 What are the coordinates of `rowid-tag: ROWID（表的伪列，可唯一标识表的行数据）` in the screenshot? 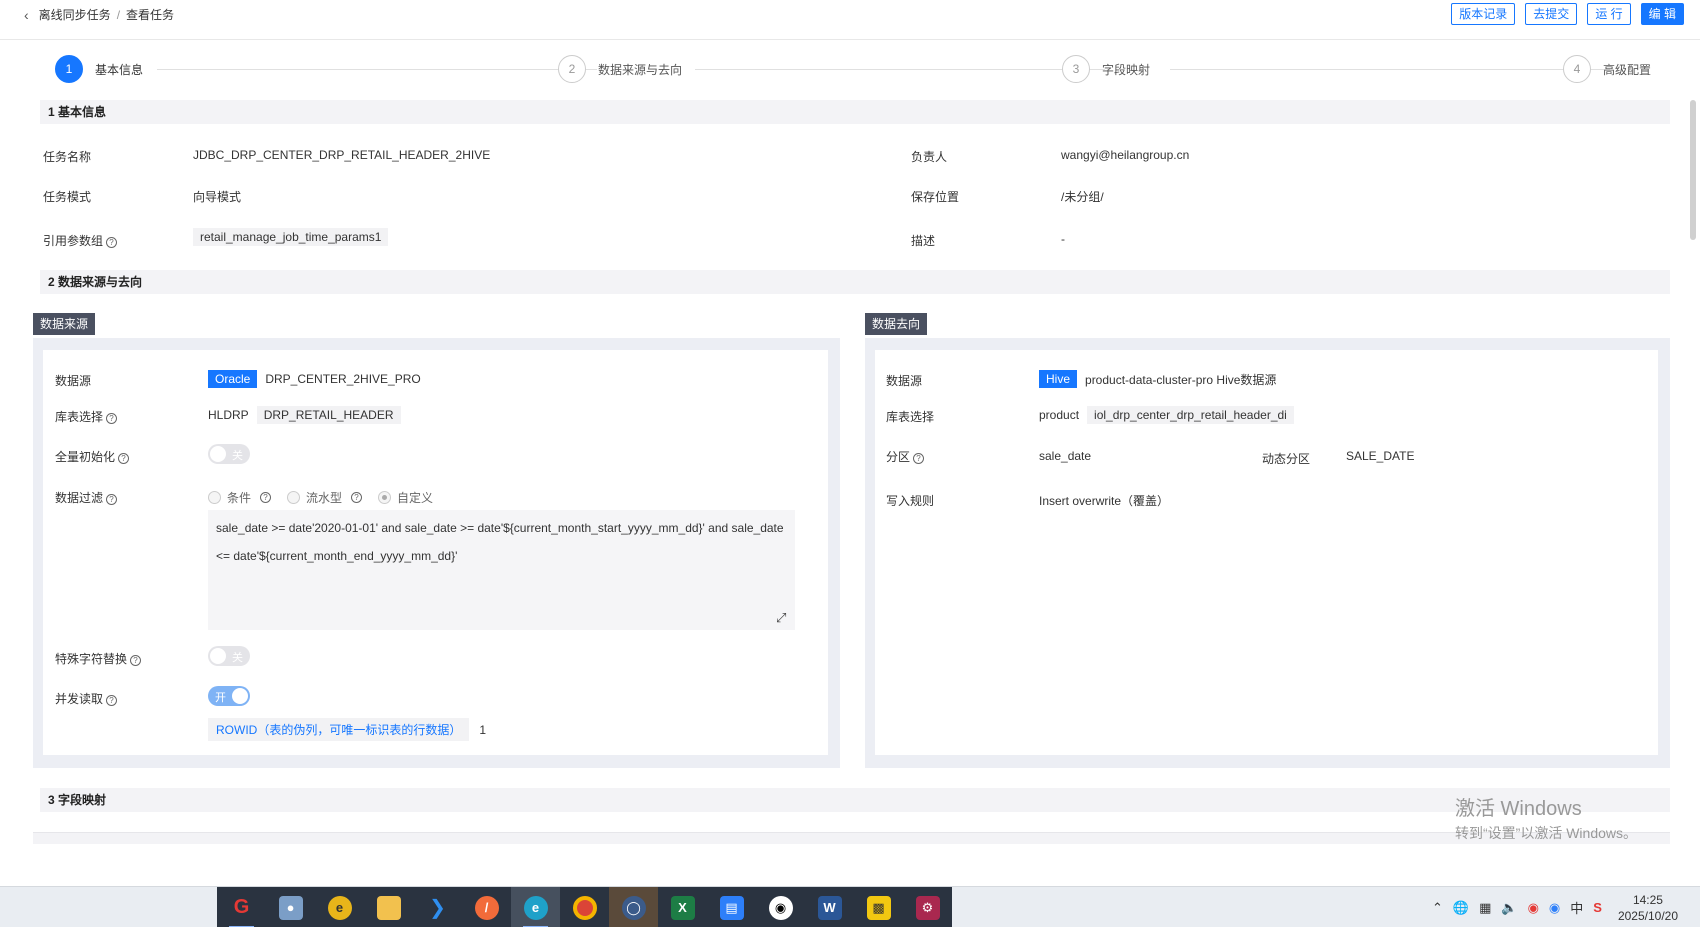 It's located at (339, 729).